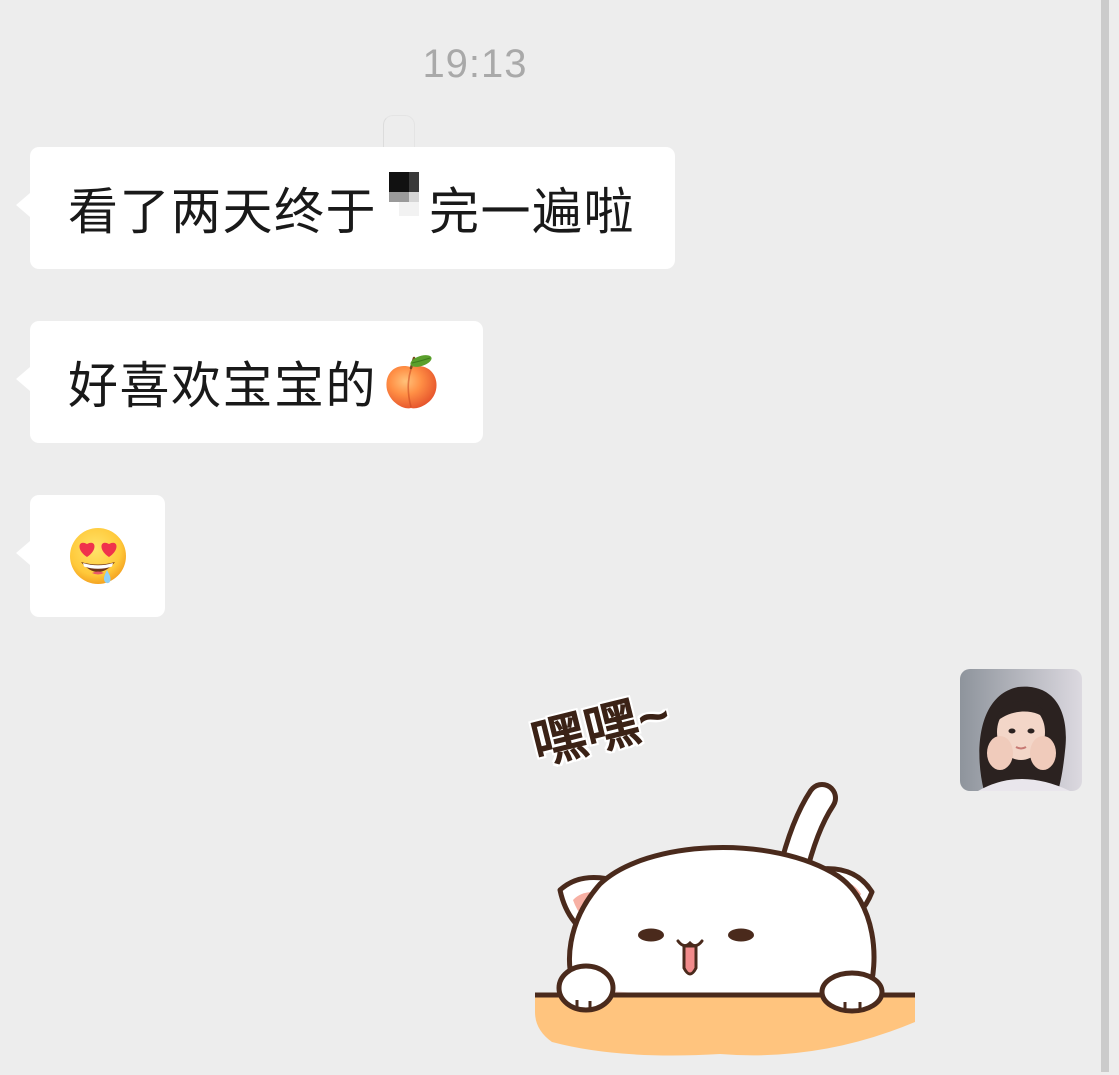 The width and height of the screenshot is (1119, 1075). Describe the element at coordinates (475, 64) in the screenshot. I see `message-timestamp: 19:13` at that location.